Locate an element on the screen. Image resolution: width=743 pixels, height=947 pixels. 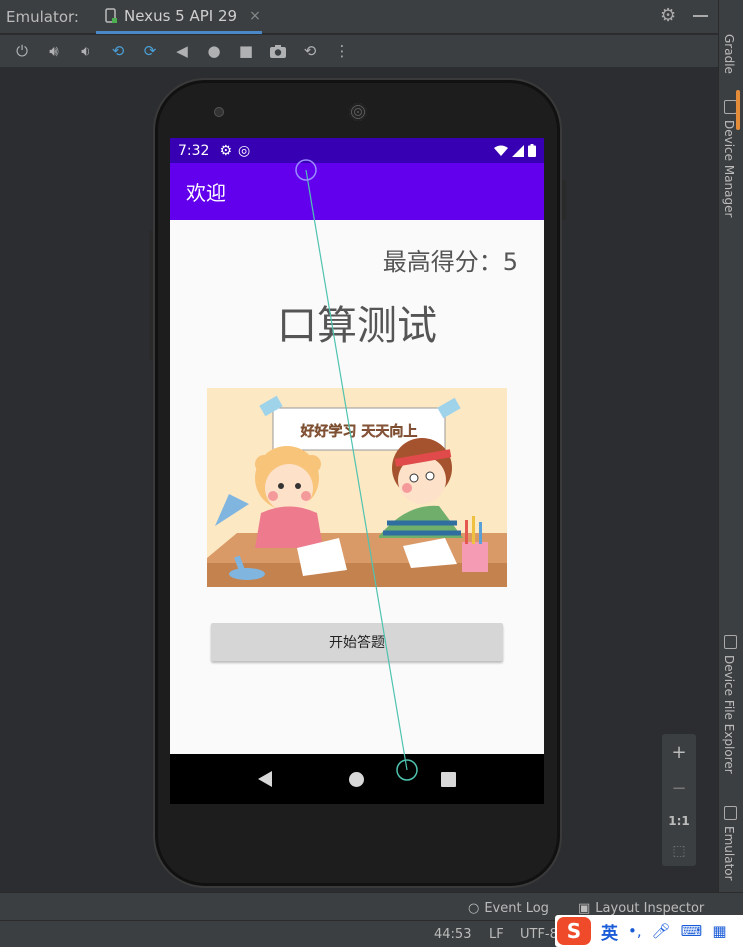
layout-inspector-tool: ▣ Layout Inspector is located at coordinates (641, 908).